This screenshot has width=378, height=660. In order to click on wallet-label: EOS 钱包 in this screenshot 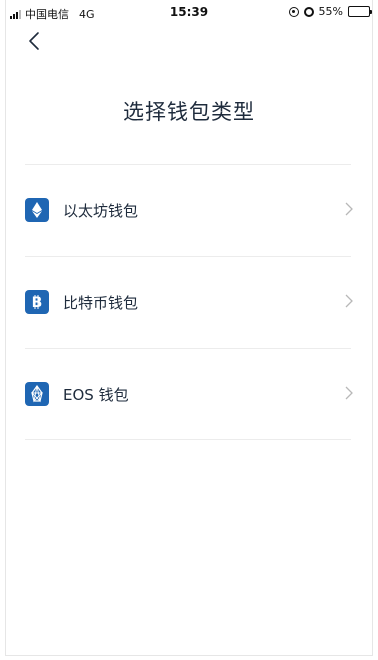, I will do `click(96, 394)`.